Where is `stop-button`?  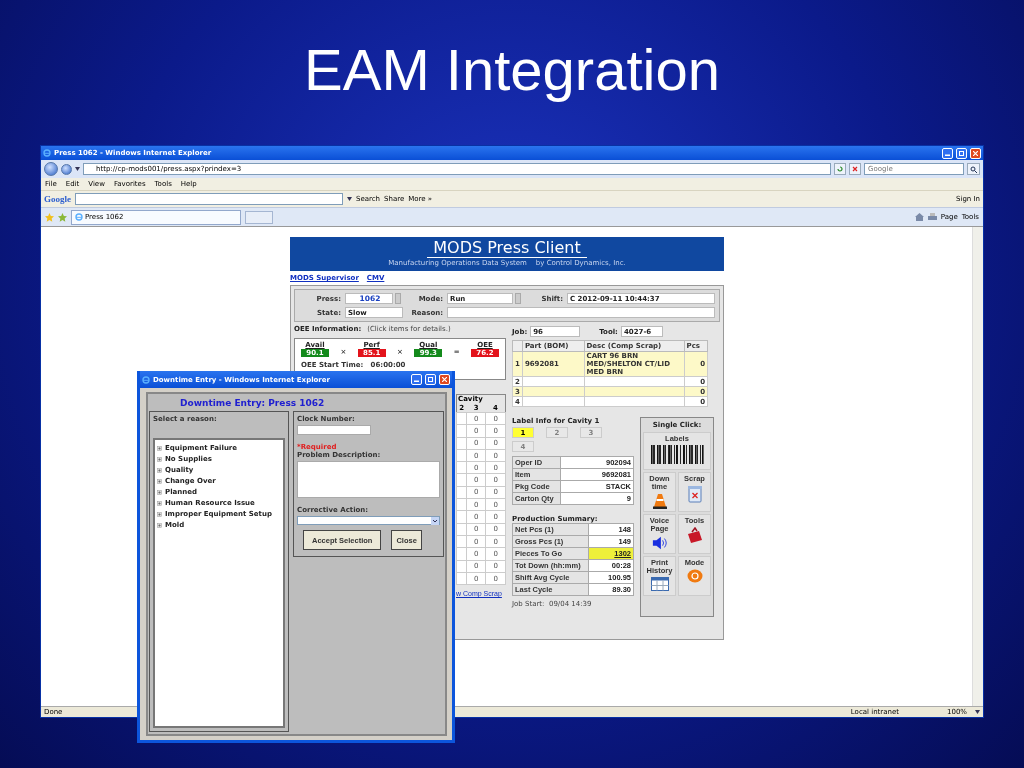
stop-button is located at coordinates (855, 169).